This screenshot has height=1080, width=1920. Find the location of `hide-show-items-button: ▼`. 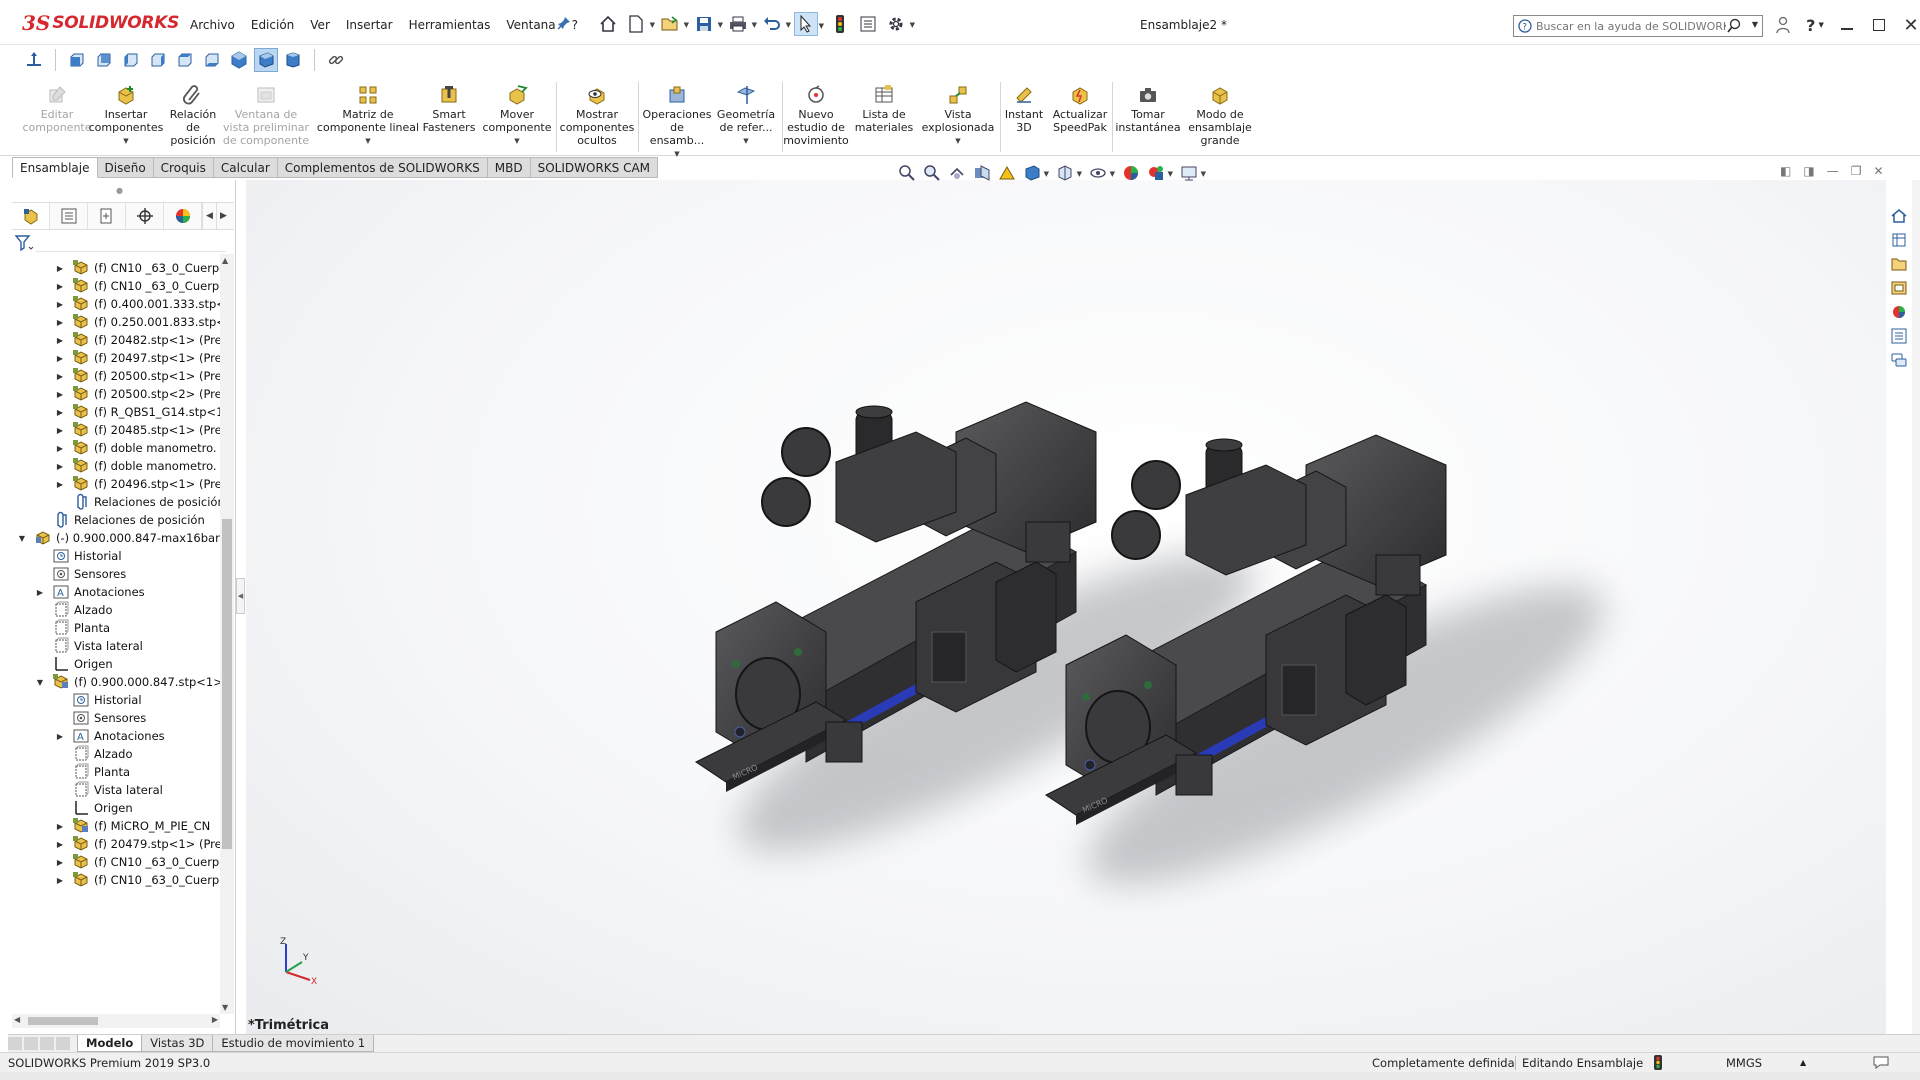

hide-show-items-button: ▼ is located at coordinates (1101, 173).